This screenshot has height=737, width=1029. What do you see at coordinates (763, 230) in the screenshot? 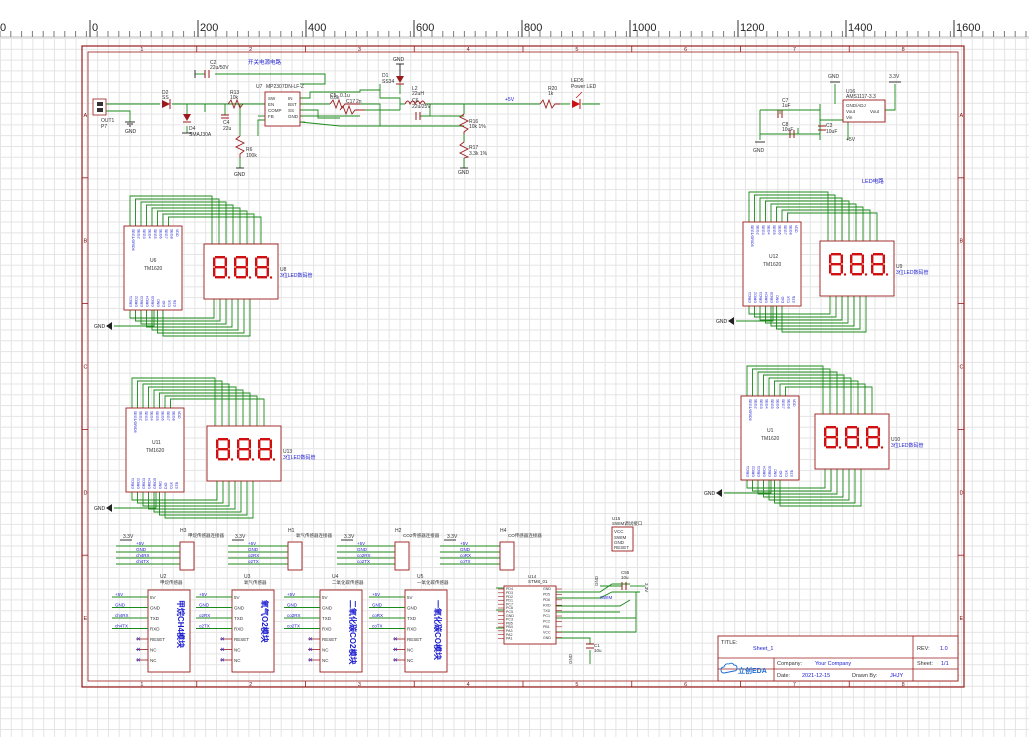
I see `tm1620-pin-label: SEG3` at bounding box center [763, 230].